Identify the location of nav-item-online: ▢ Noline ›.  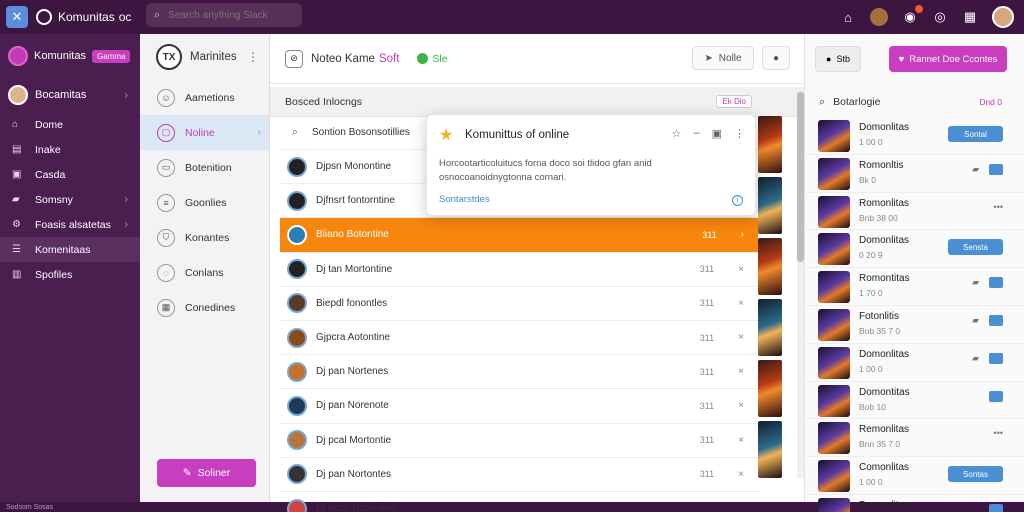
(204, 132).